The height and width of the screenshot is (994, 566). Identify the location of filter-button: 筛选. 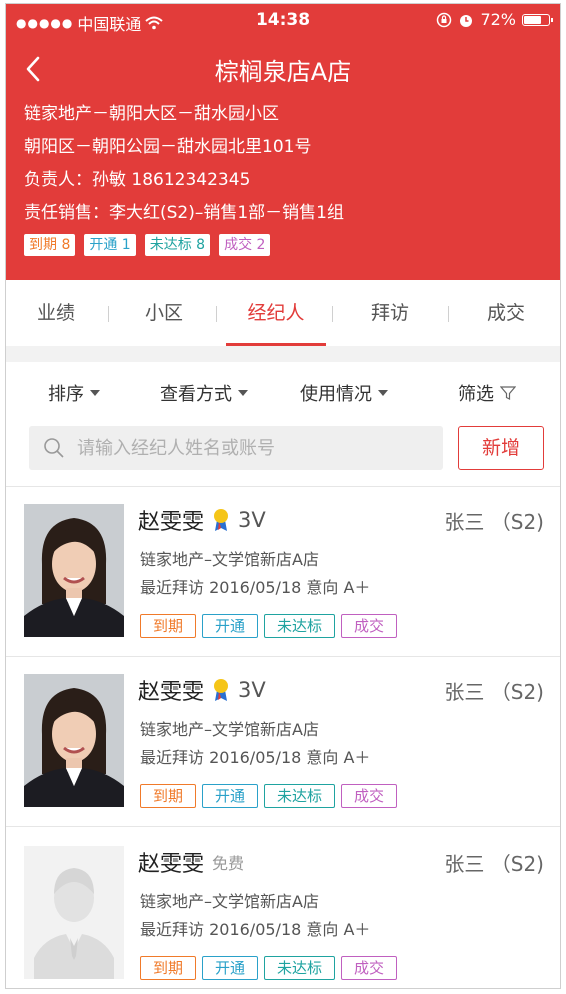
(487, 393).